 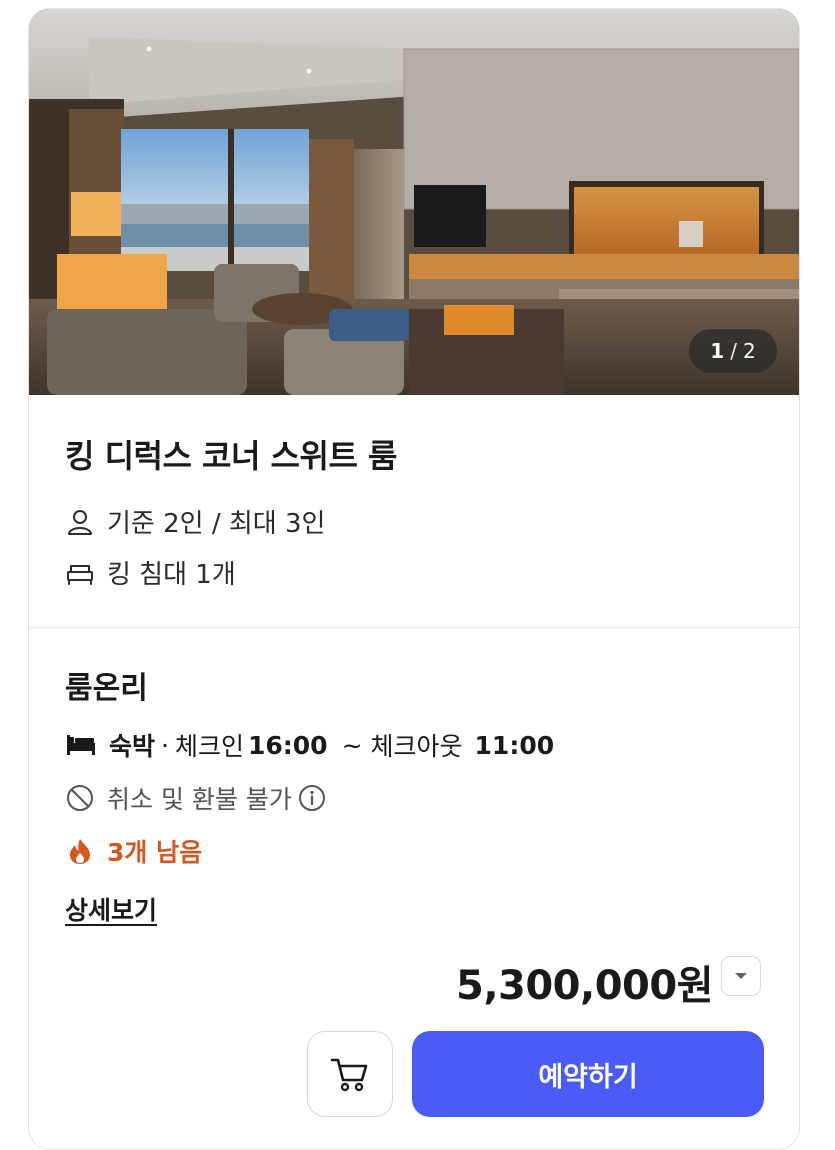 I want to click on info-icon, so click(x=312, y=798).